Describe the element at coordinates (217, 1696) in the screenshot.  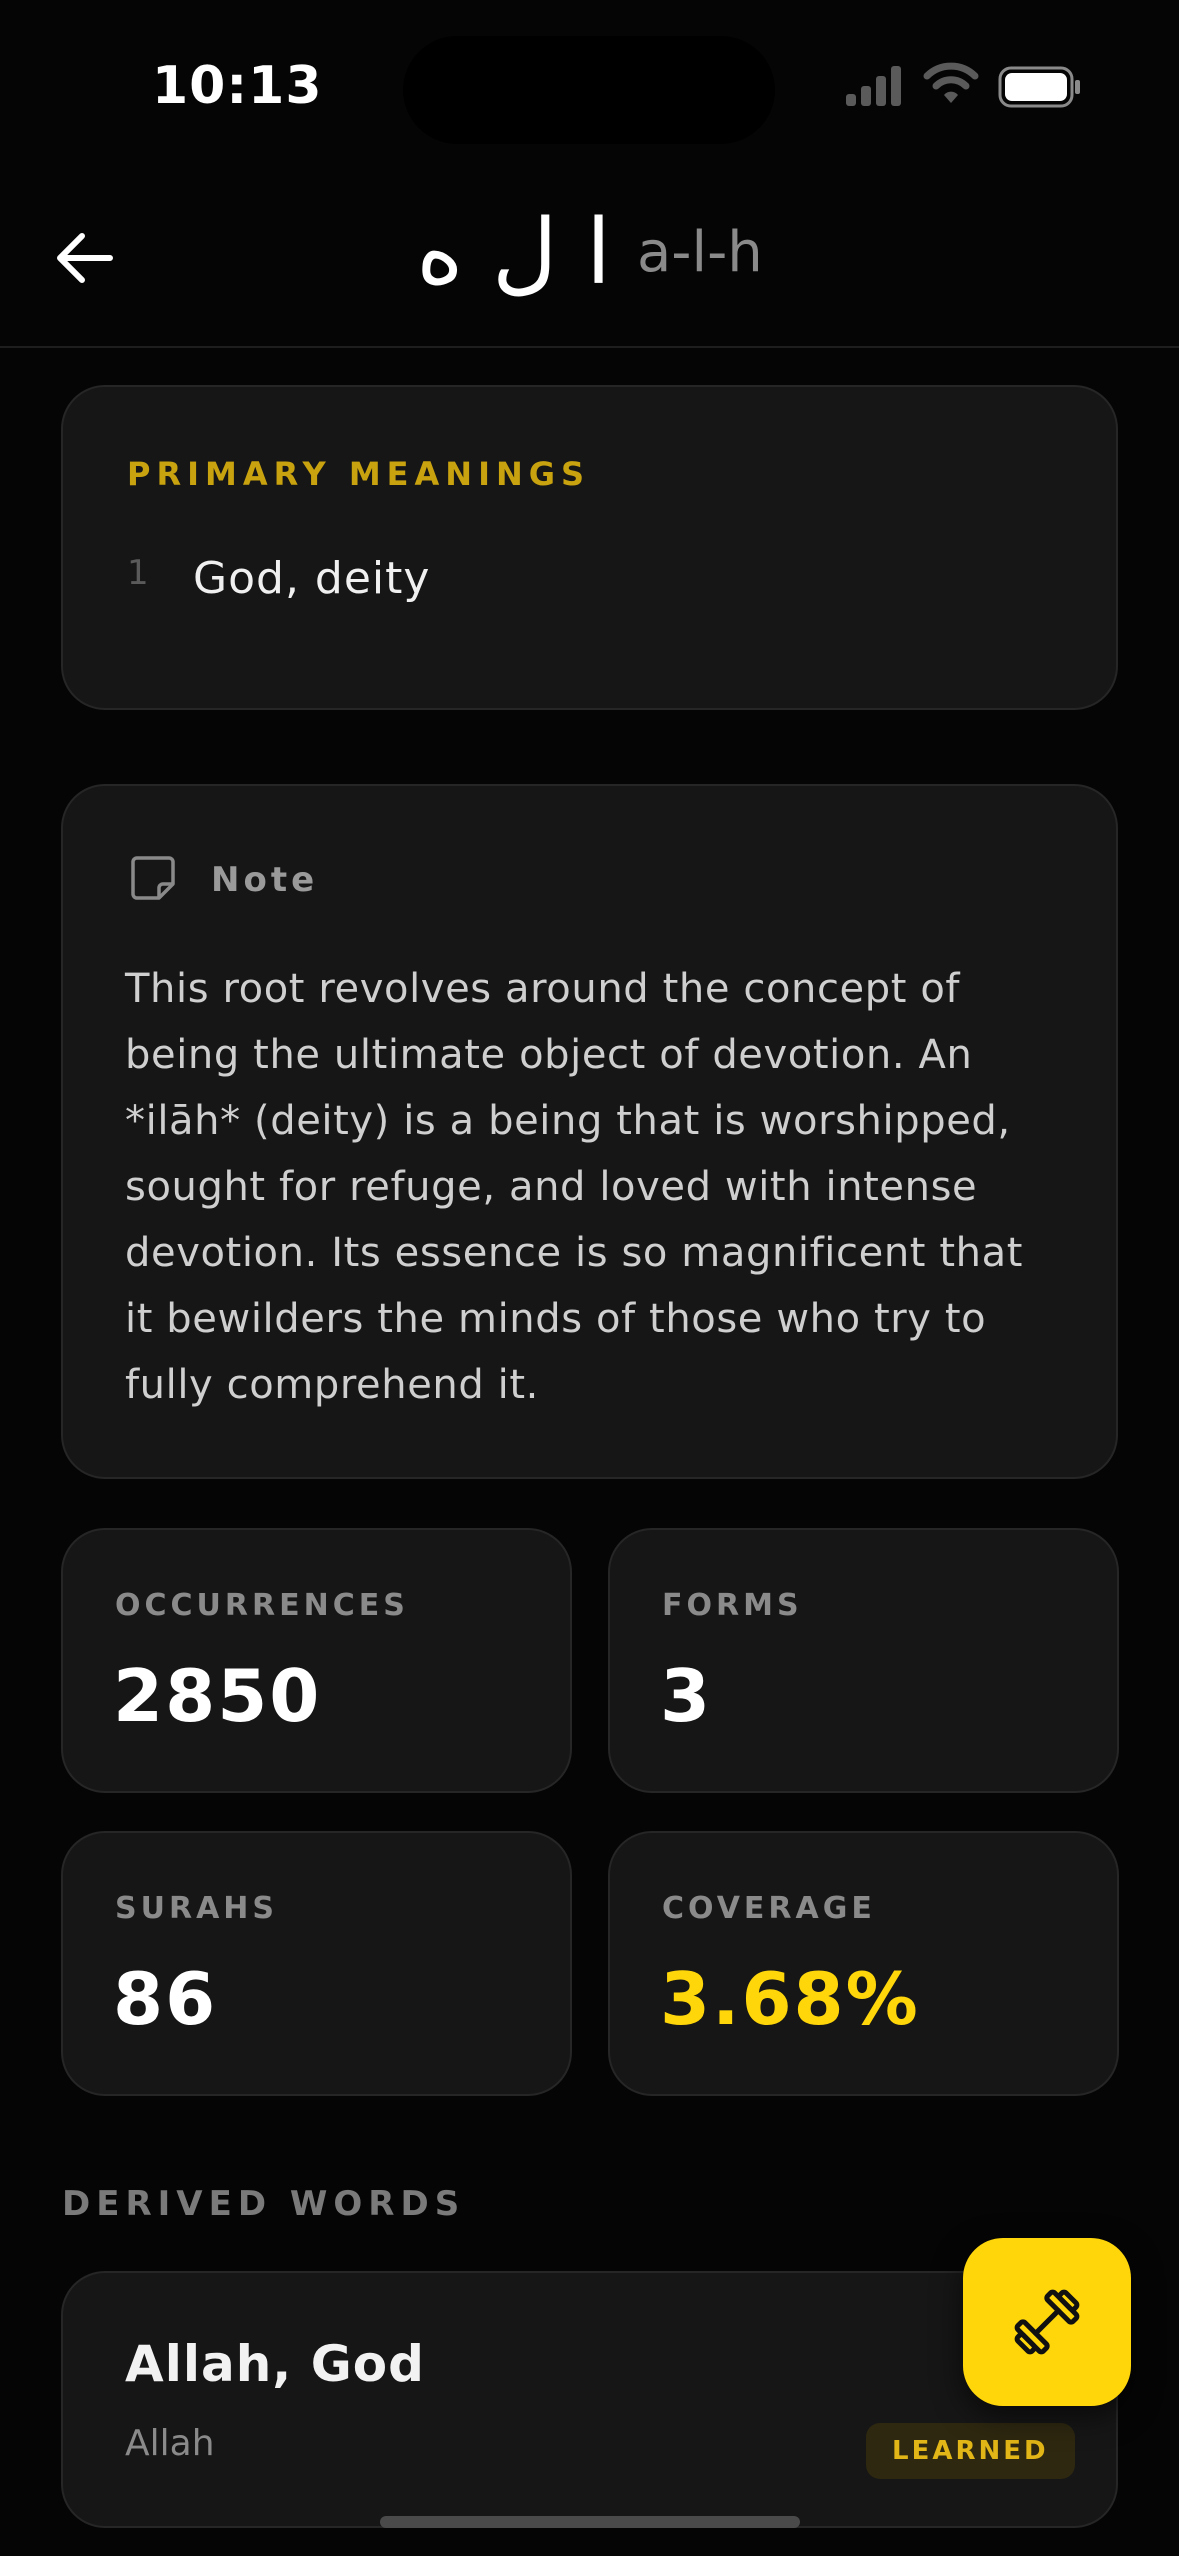
I see `stat-value: 2850` at that location.